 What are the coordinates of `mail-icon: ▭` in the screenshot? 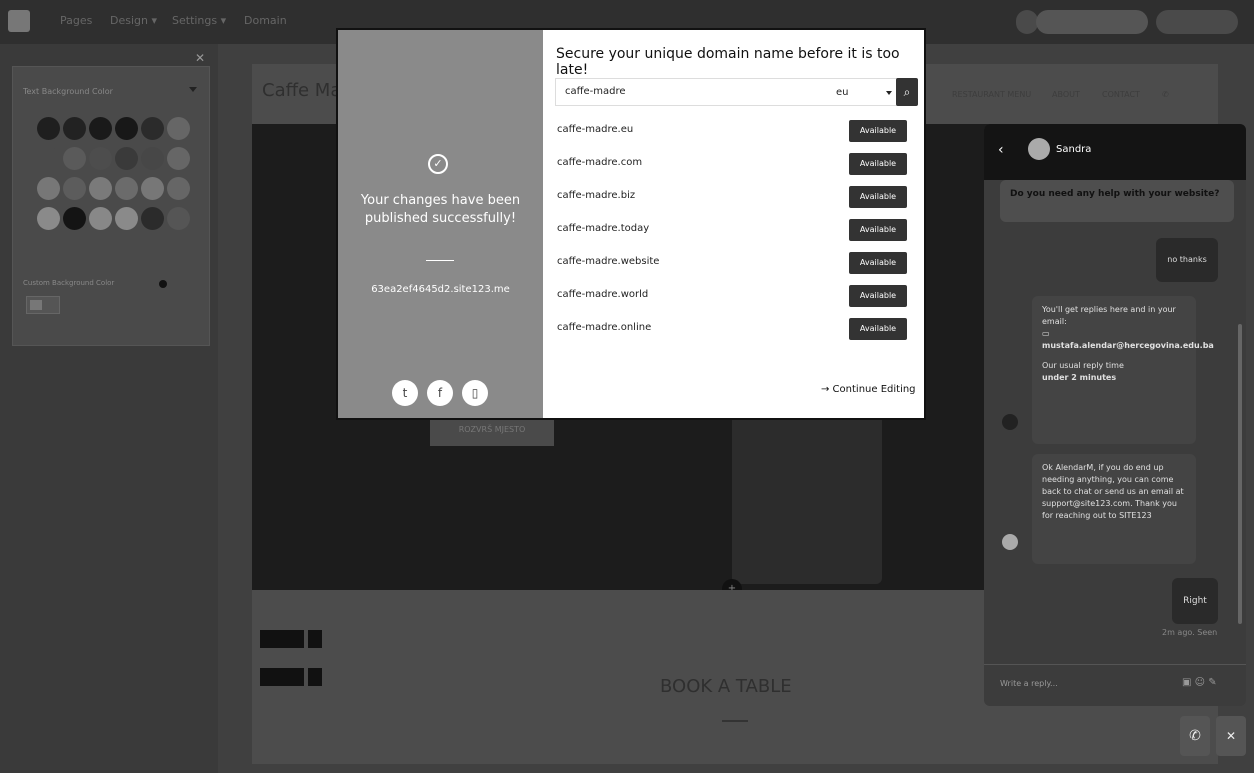 It's located at (1046, 333).